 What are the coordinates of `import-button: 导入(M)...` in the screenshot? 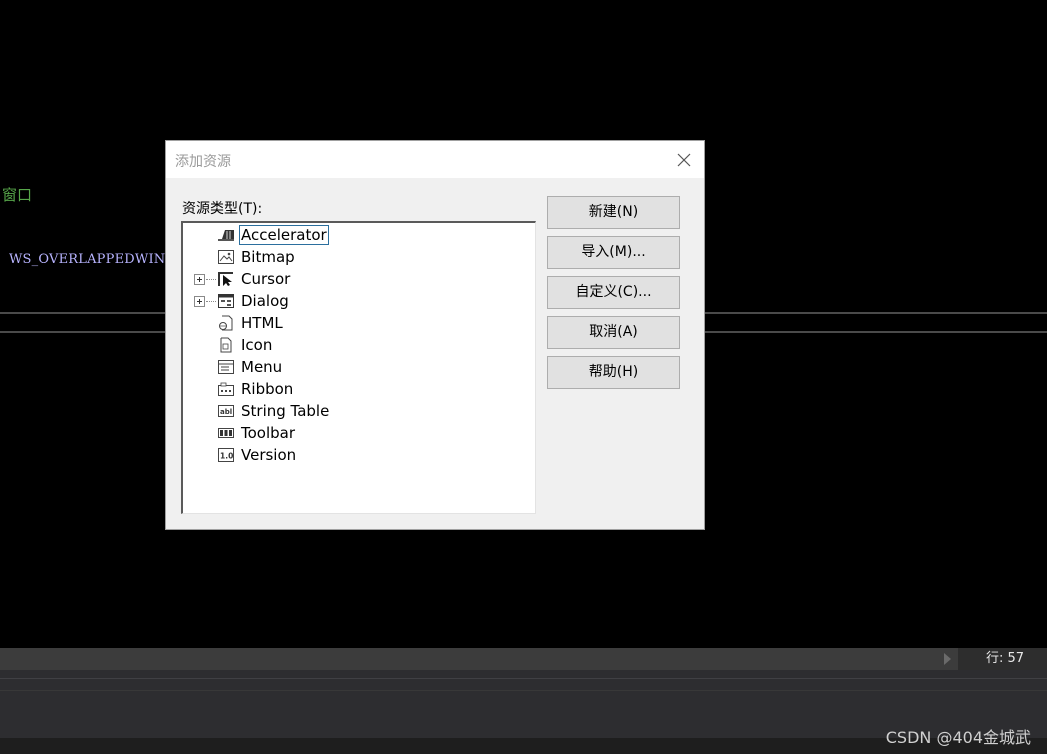 It's located at (613, 252).